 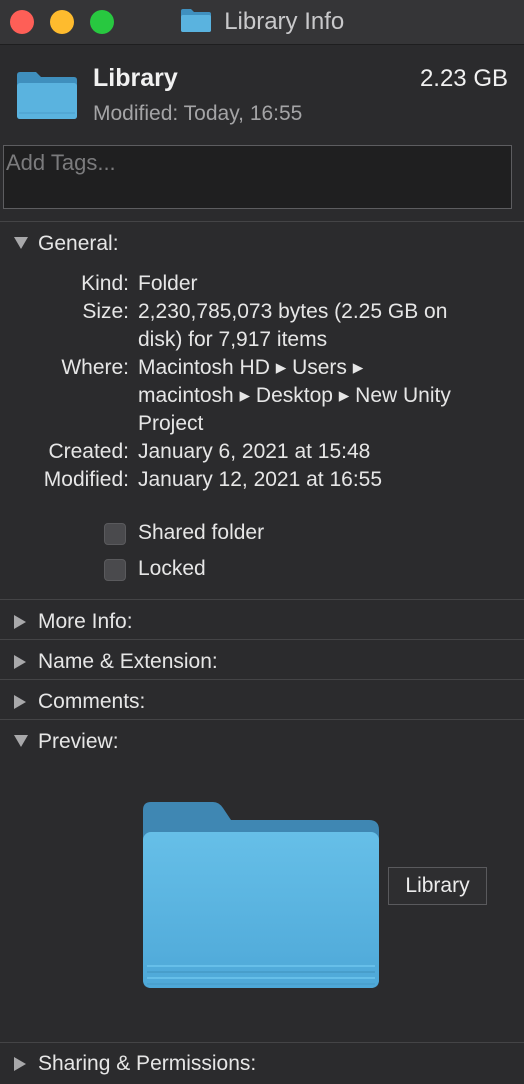 I want to click on item-modified: Modified: Today, 16:55, so click(x=198, y=113).